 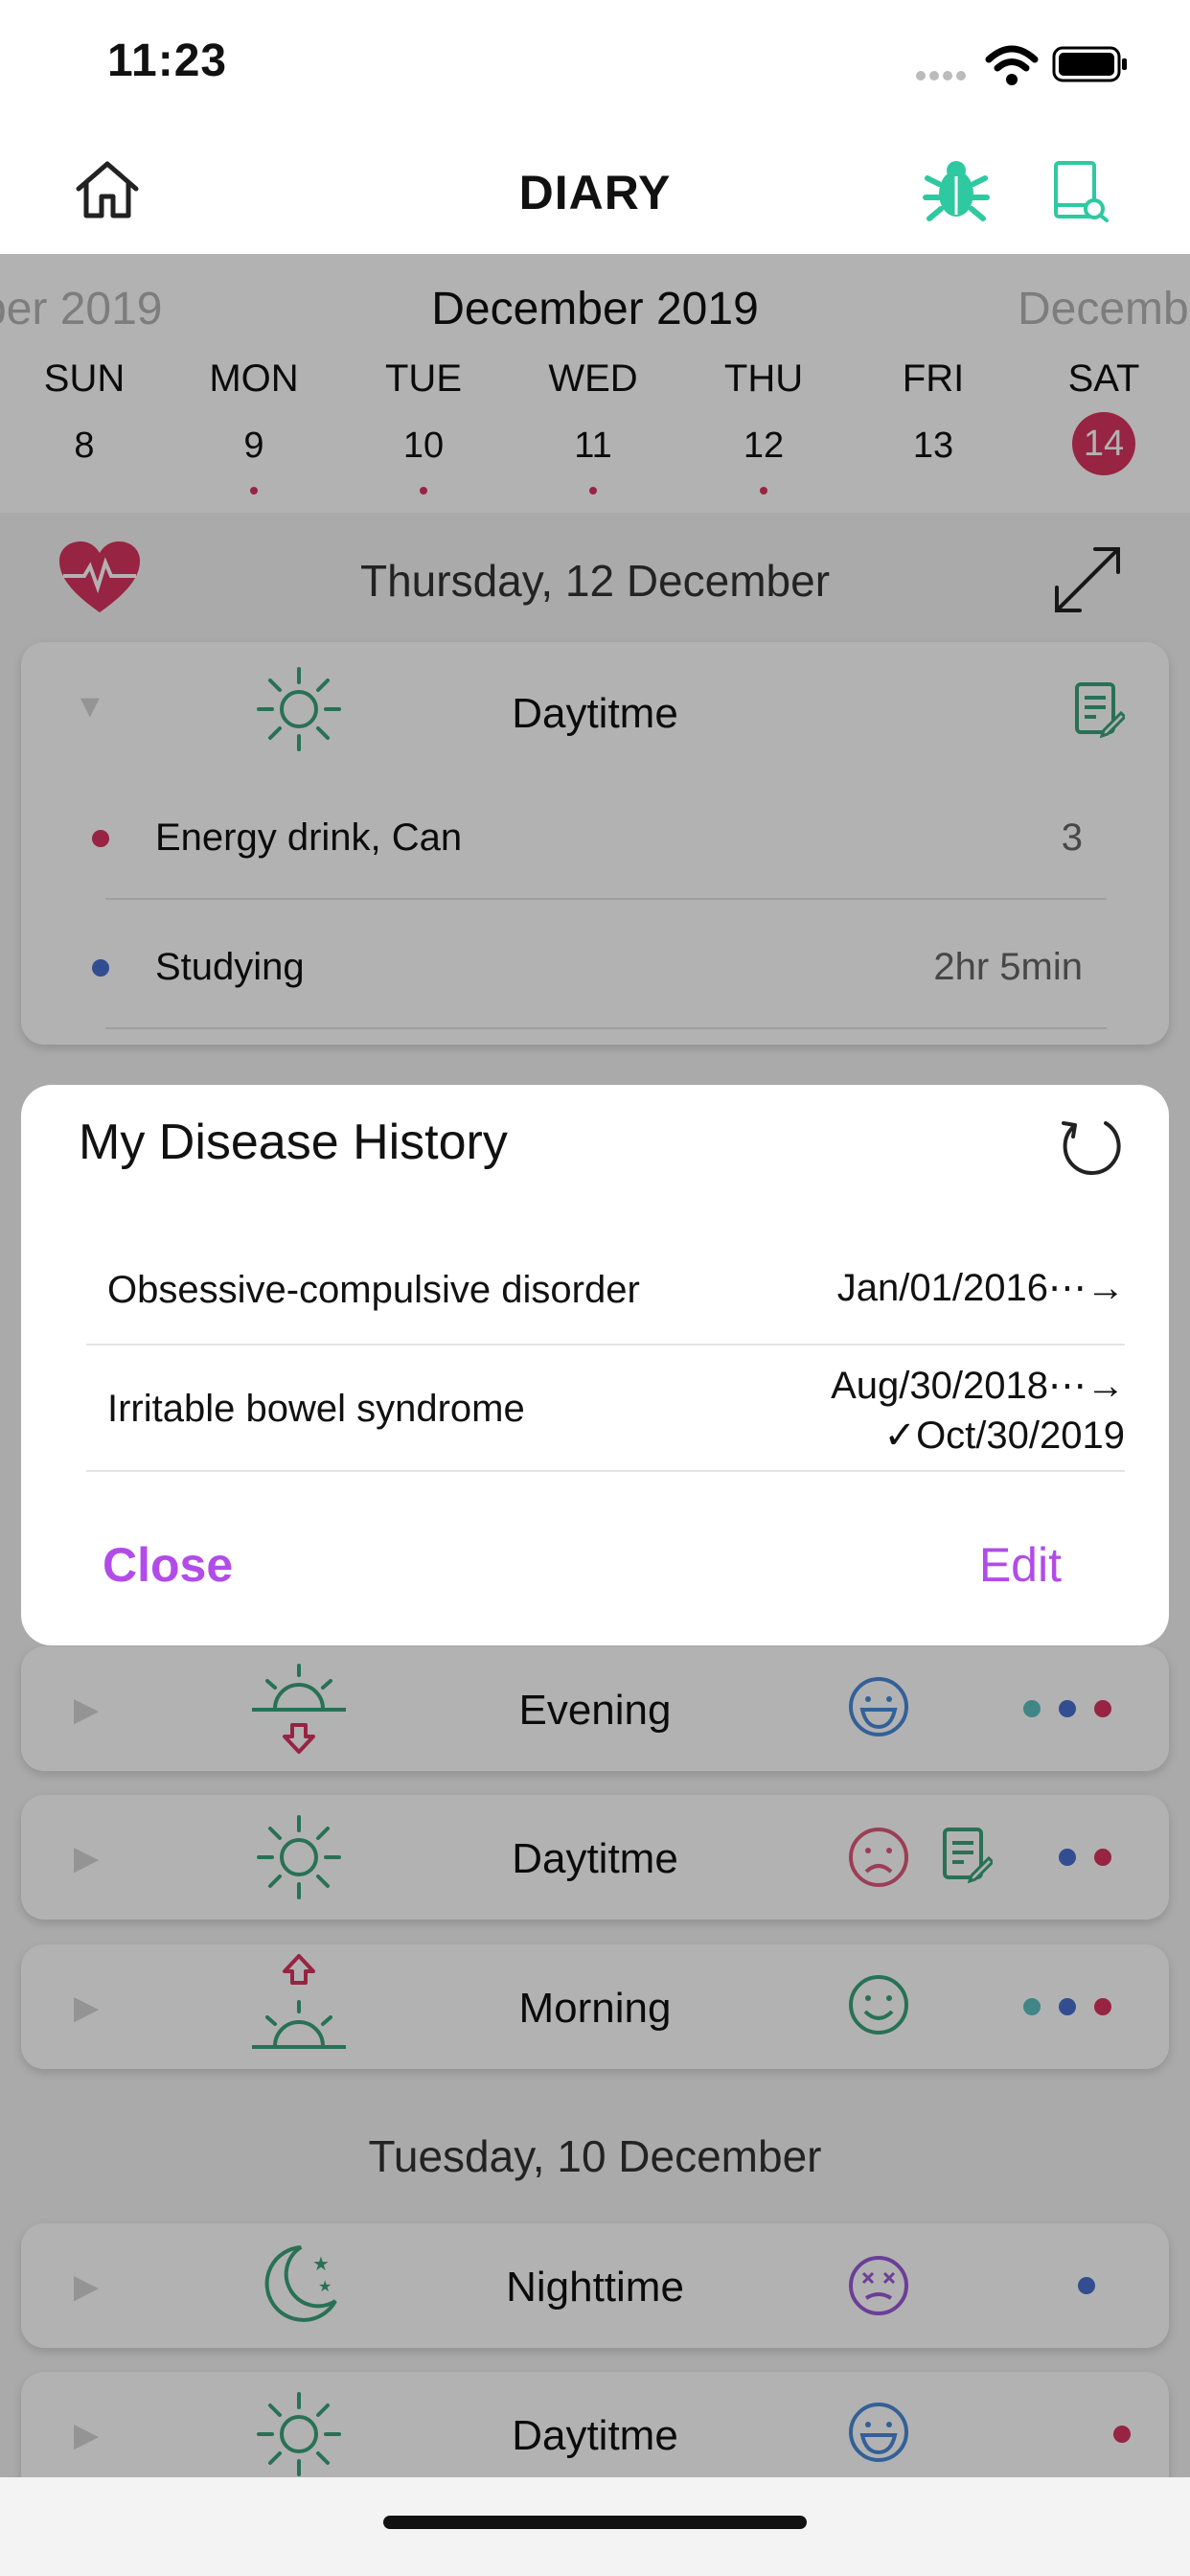 I want to click on disease-date-end: ✓Oct/30/2019, so click(x=1004, y=1435).